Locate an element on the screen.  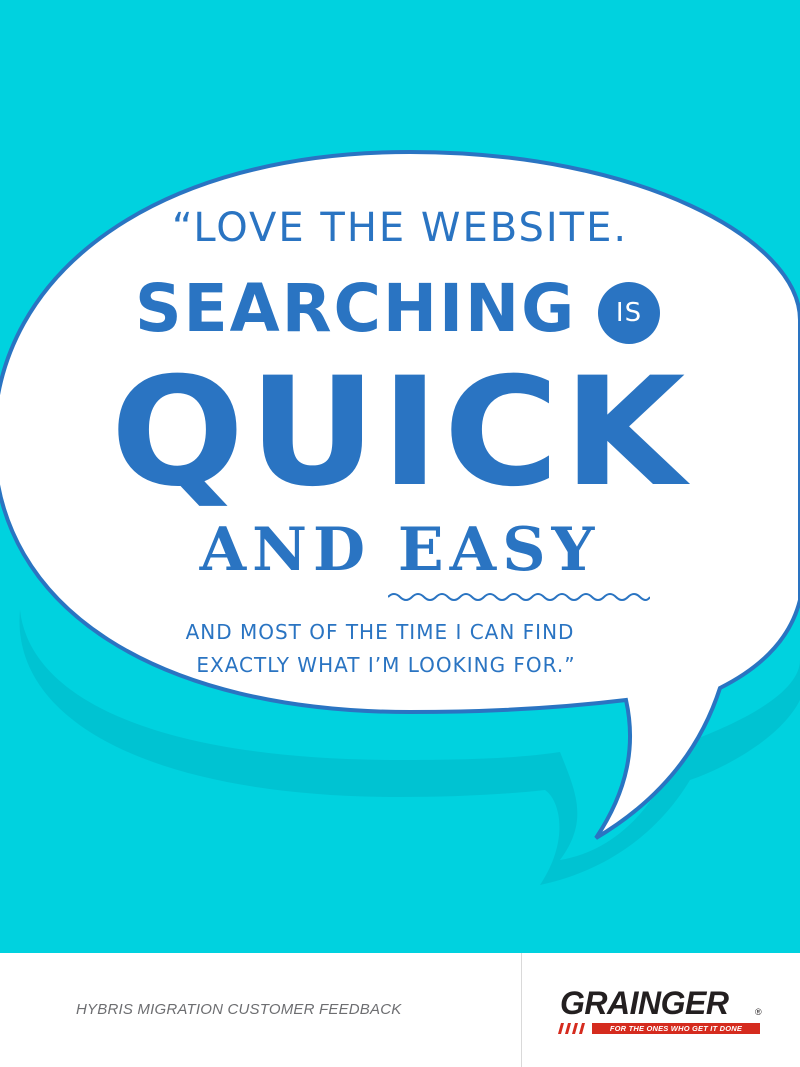
is-badge: IS is located at coordinates (629, 313).